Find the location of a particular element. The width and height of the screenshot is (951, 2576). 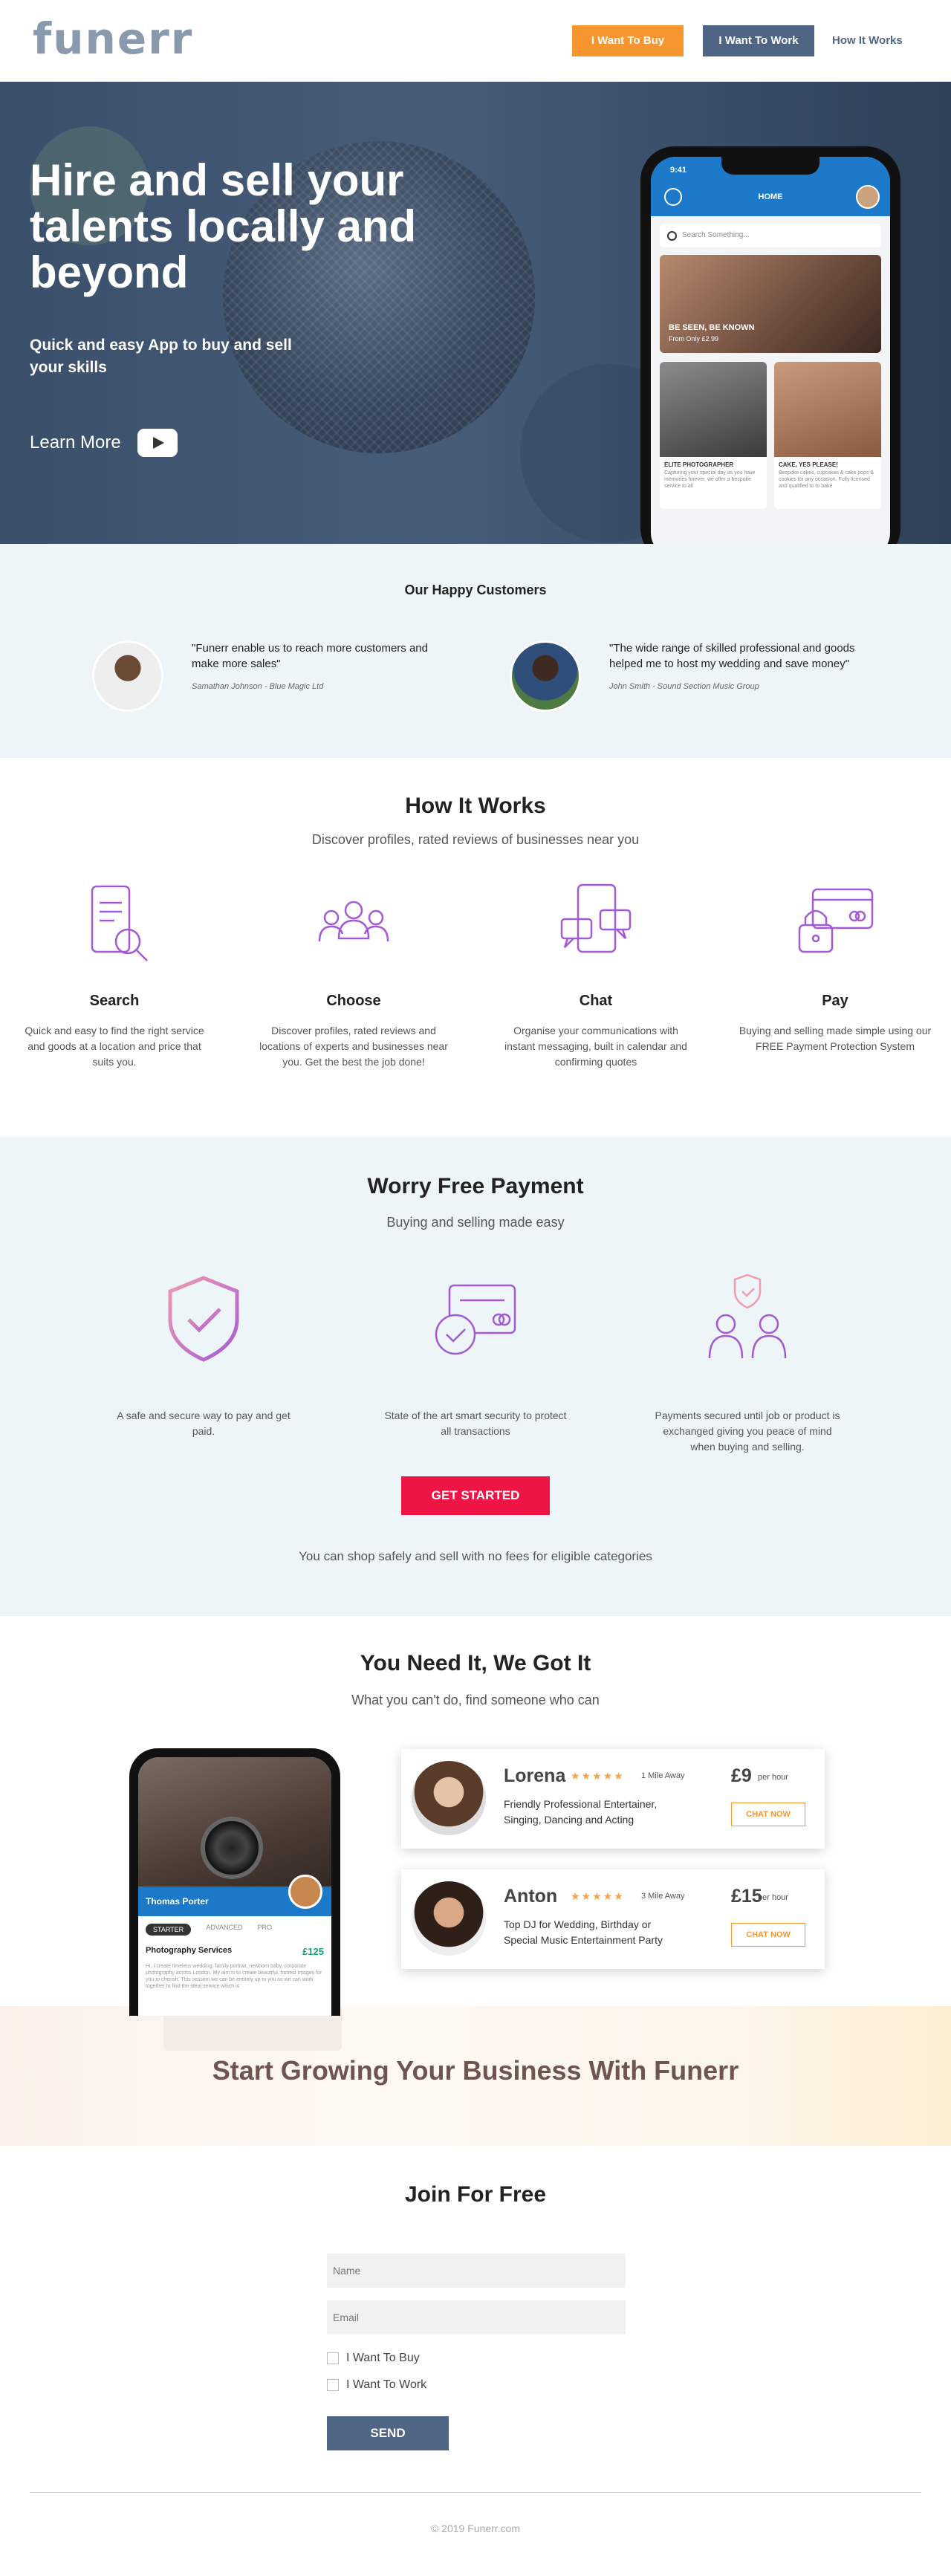

need-it-subtitle: What you can't do, find someone who can is located at coordinates (475, 1700).